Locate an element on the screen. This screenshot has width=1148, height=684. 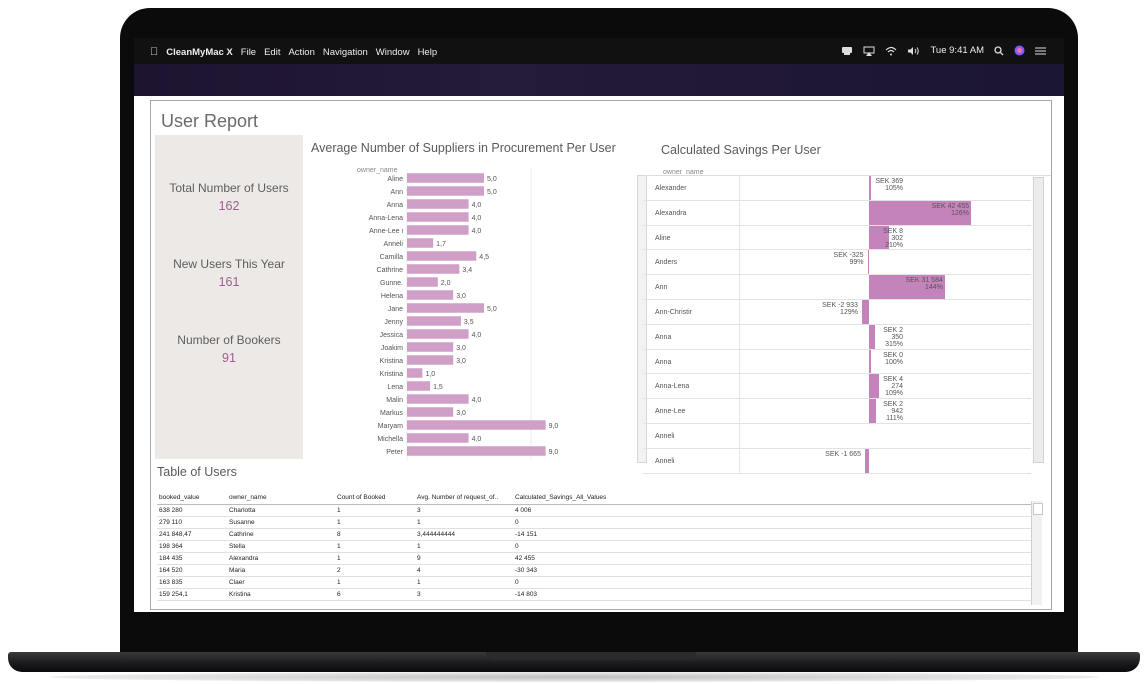
airplay-icon is located at coordinates (869, 51).